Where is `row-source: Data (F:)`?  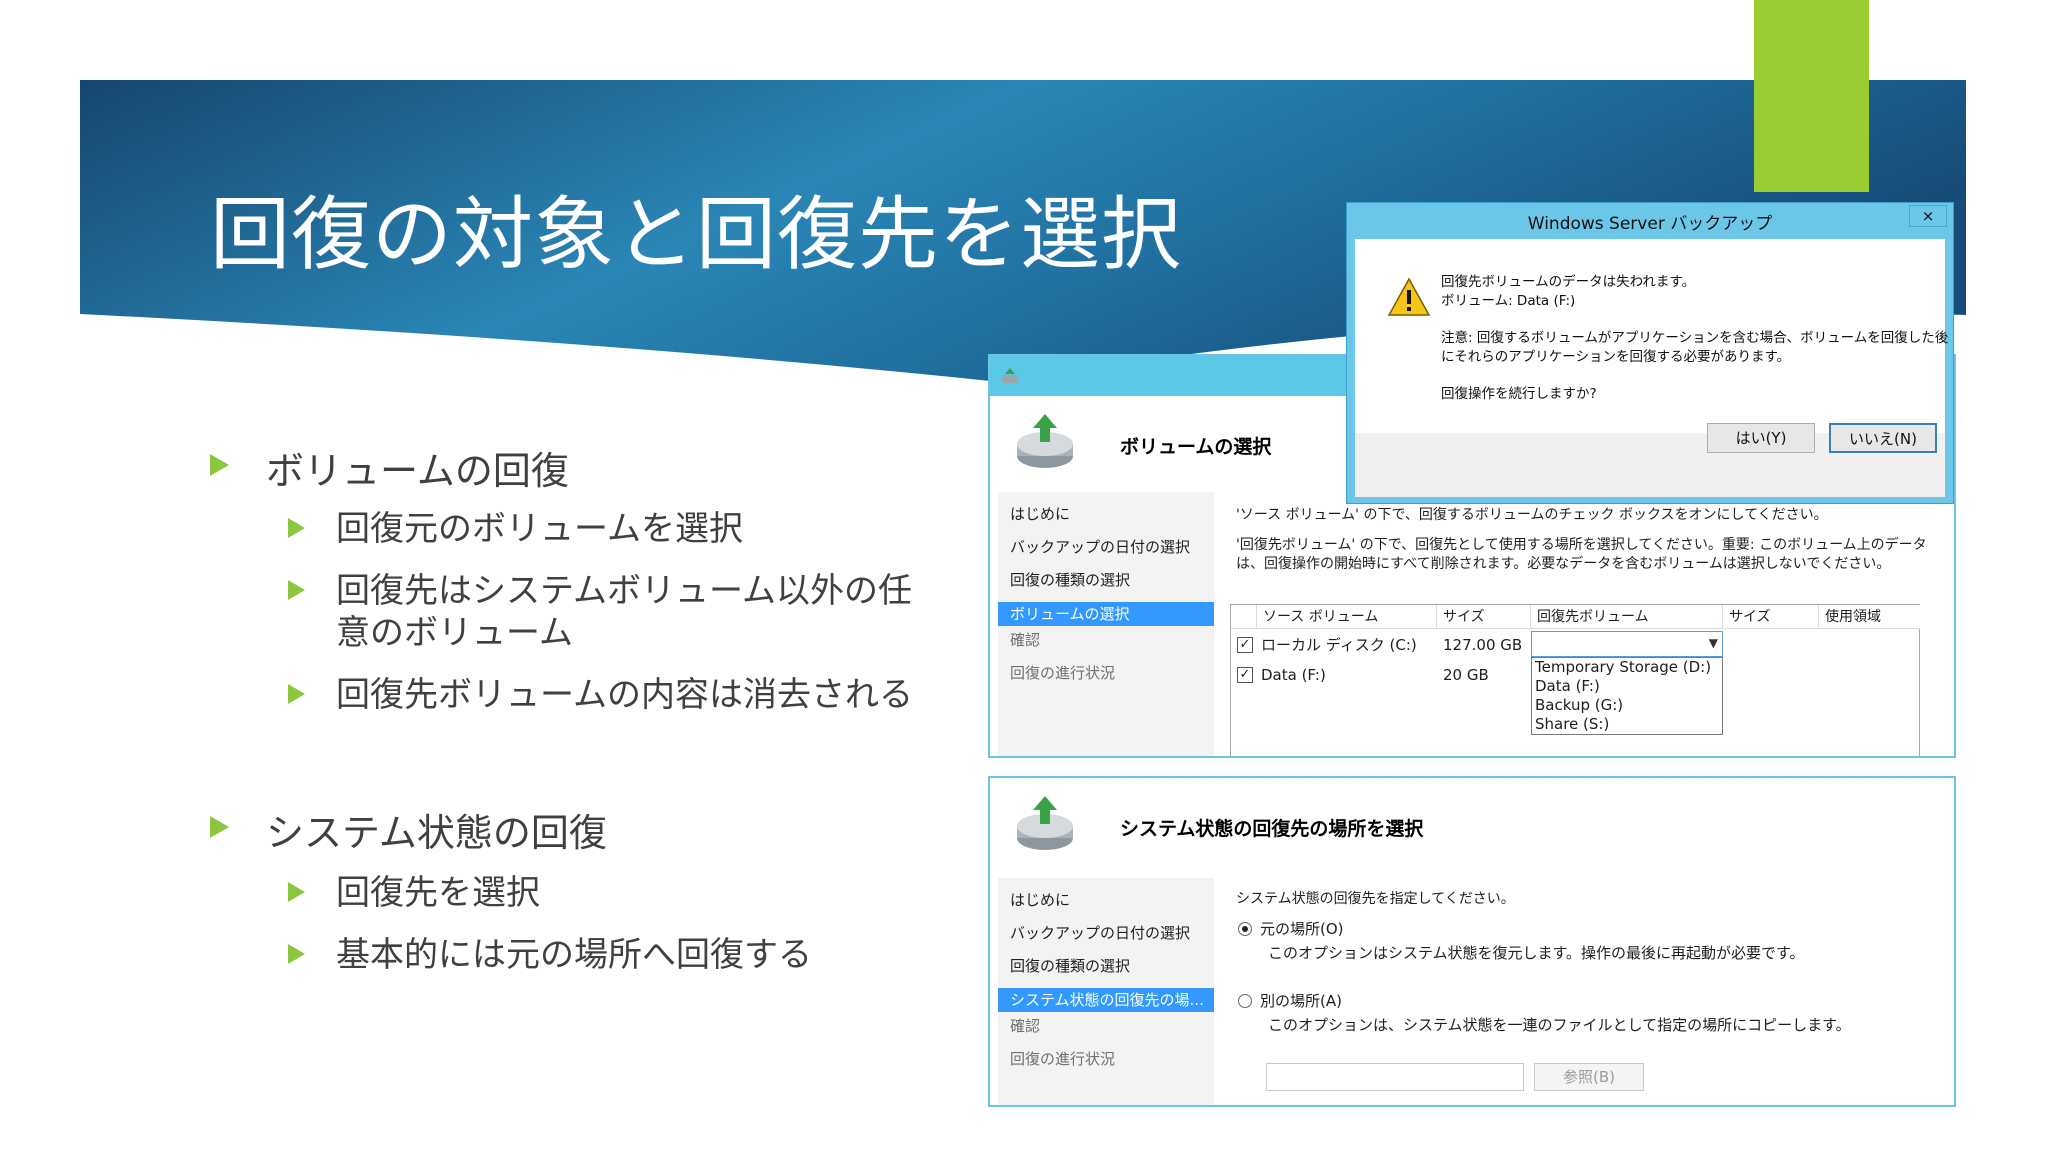
row-source: Data (F:) is located at coordinates (1293, 675).